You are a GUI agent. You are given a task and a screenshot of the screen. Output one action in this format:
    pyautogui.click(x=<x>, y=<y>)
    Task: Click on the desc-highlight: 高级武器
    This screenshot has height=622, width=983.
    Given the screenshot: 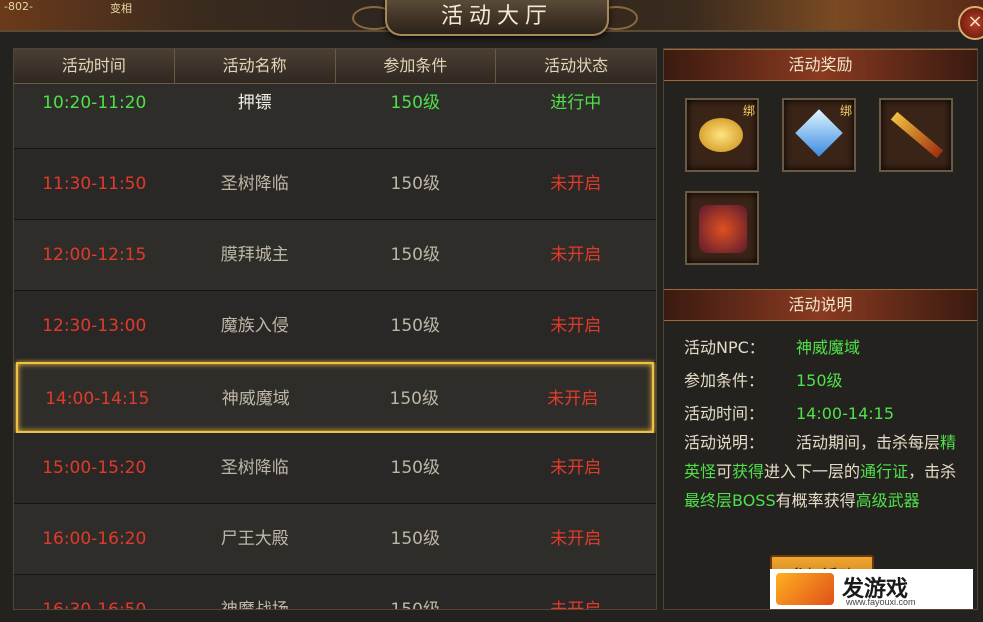 What is the action you would take?
    pyautogui.click(x=887, y=500)
    